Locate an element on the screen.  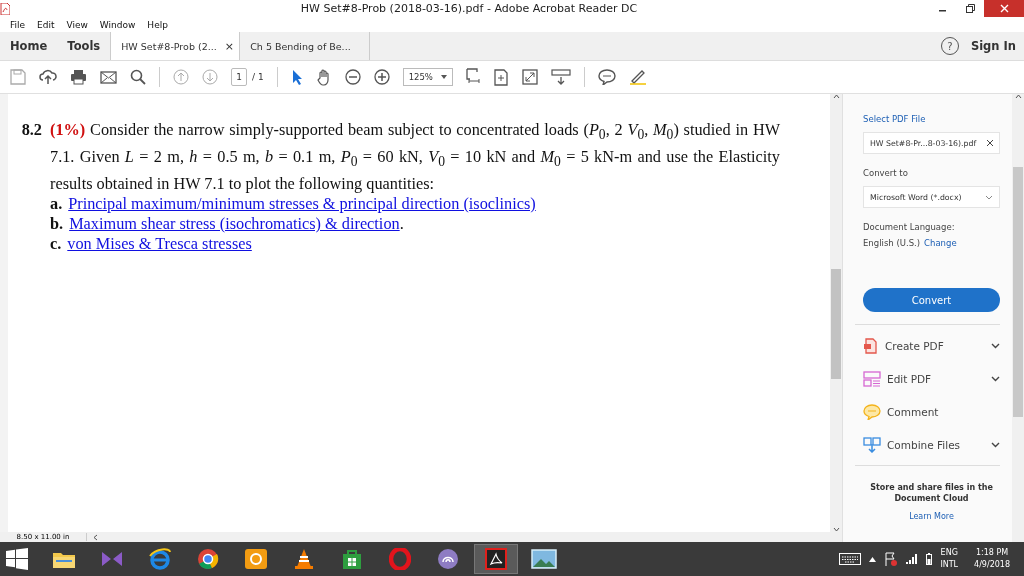
fit-page-icon is located at coordinates (472, 77).